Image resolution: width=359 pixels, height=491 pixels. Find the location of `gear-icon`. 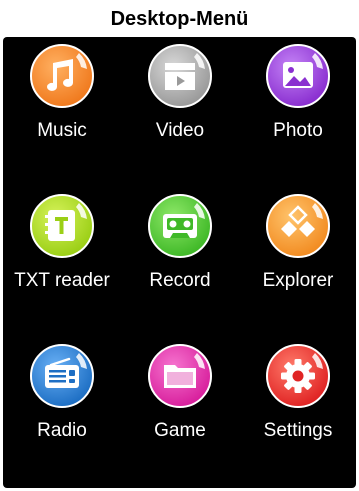

gear-icon is located at coordinates (298, 376).